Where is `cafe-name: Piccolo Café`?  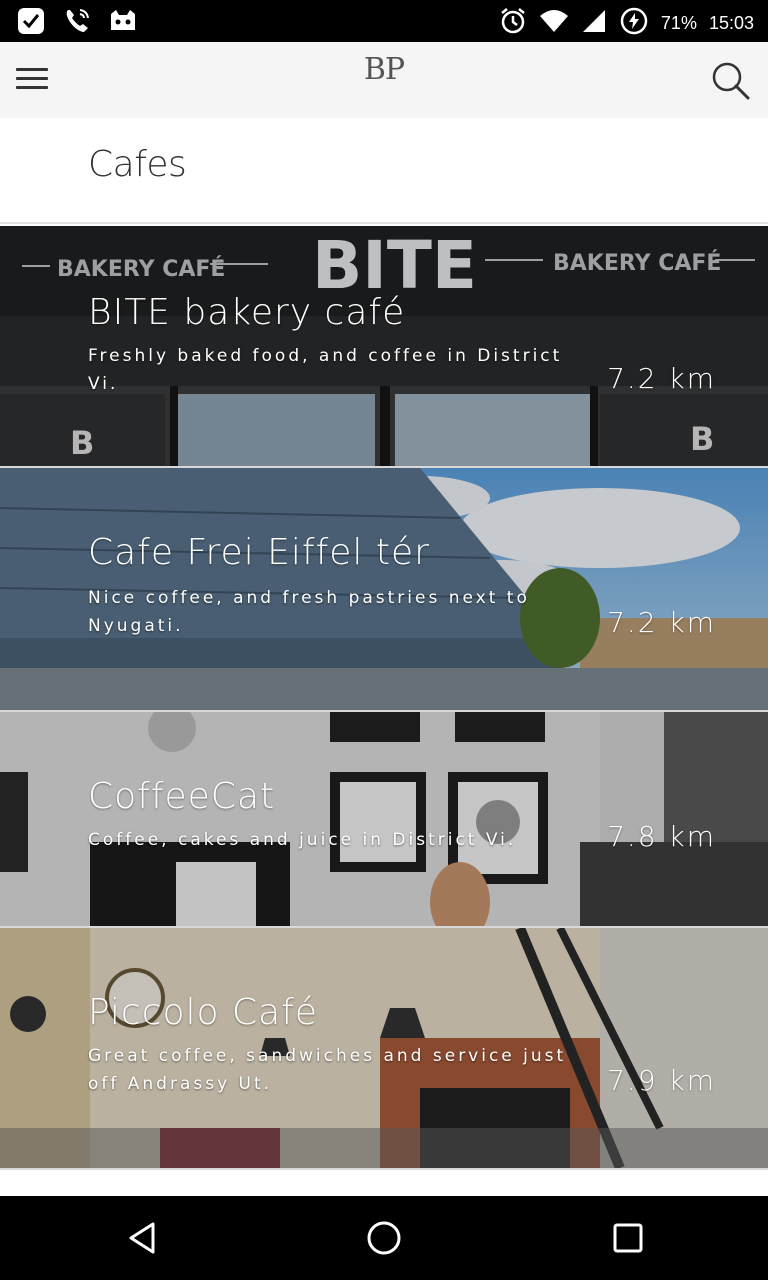 cafe-name: Piccolo Café is located at coordinates (203, 1012).